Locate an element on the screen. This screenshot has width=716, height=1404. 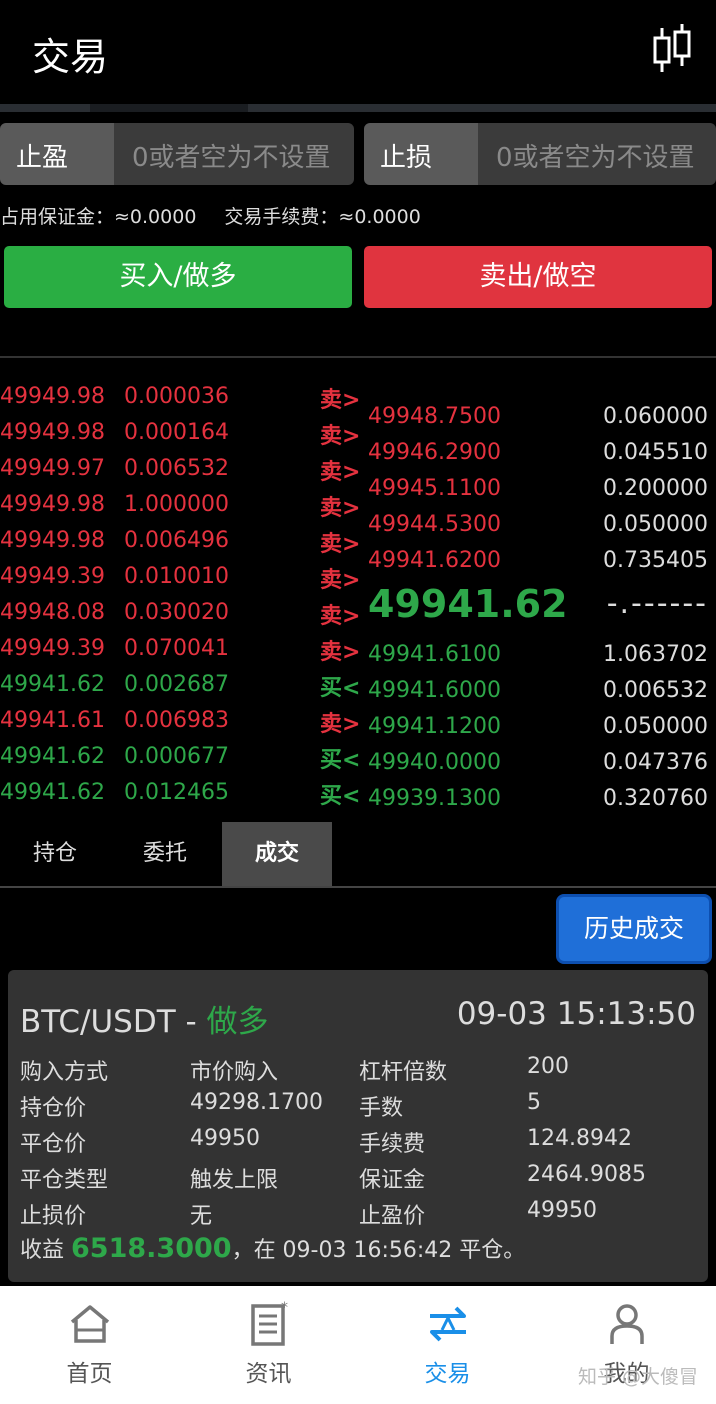
bid-row: 49940.0000 0.047376 is located at coordinates (542, 764).